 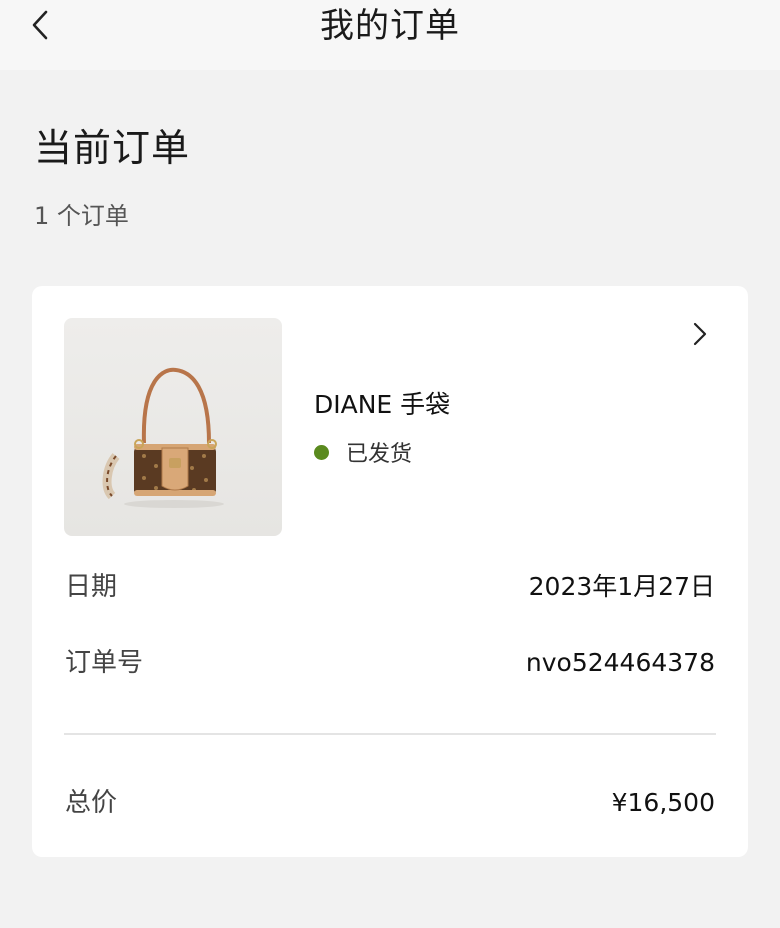 I want to click on order-count: 1 个订单, so click(x=81, y=216).